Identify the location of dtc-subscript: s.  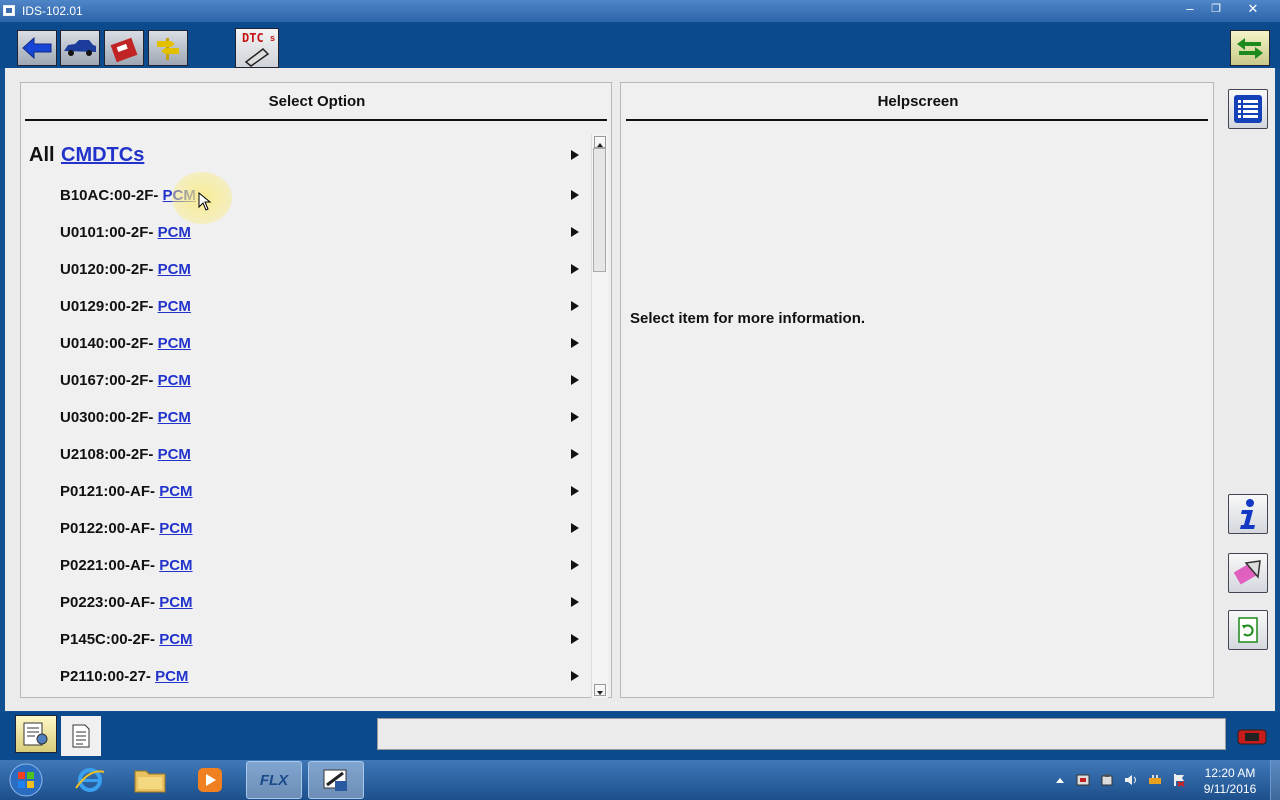
(273, 38).